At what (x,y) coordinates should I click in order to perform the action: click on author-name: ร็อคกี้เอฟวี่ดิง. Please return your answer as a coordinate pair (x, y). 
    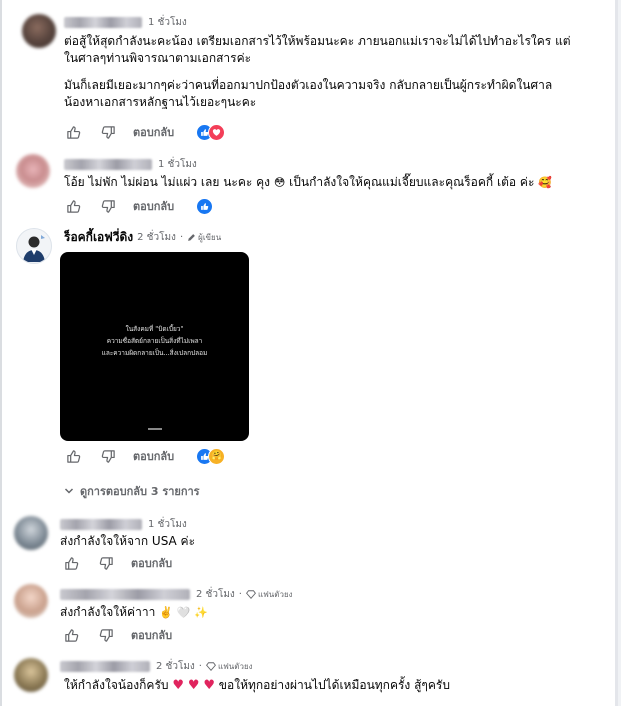
    Looking at the image, I should click on (98, 237).